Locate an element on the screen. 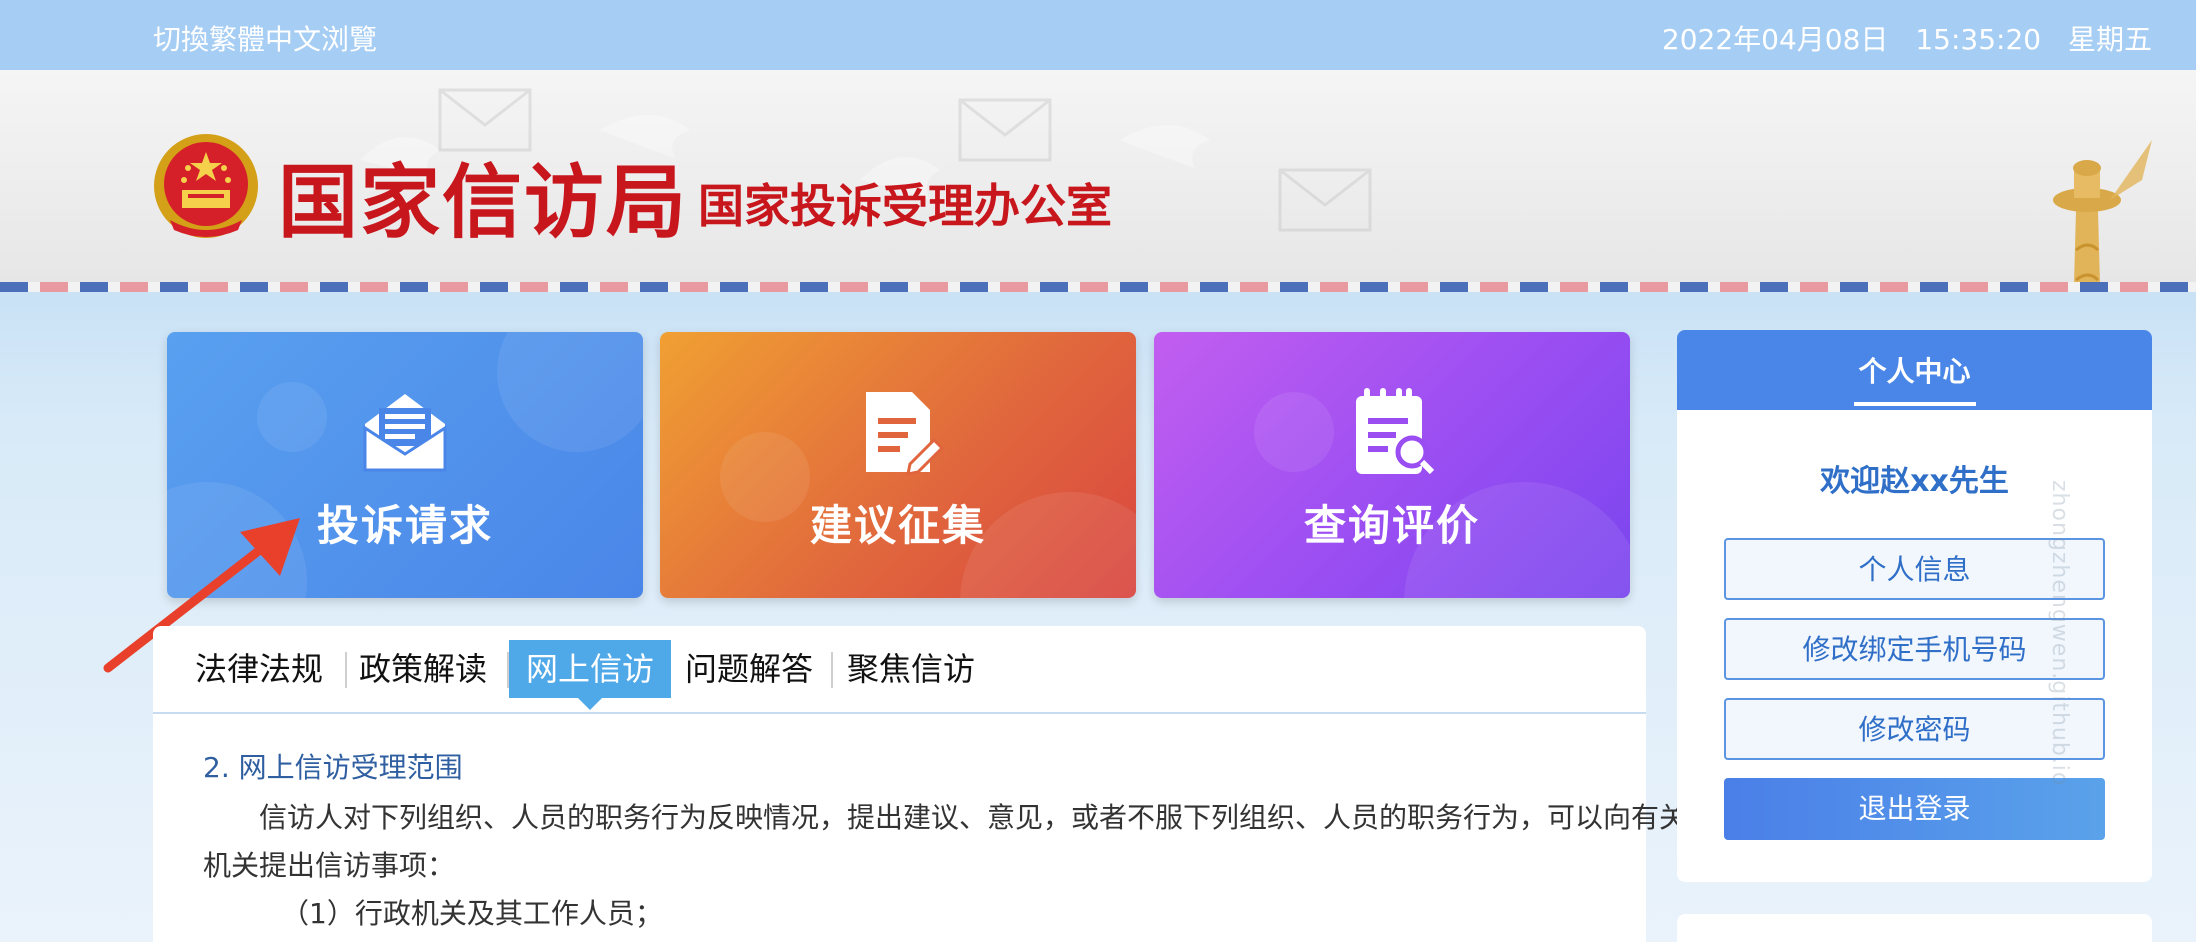 The width and height of the screenshot is (2196, 942). traditional-chinese-link: 切換繁體中文浏覽 is located at coordinates (265, 38).